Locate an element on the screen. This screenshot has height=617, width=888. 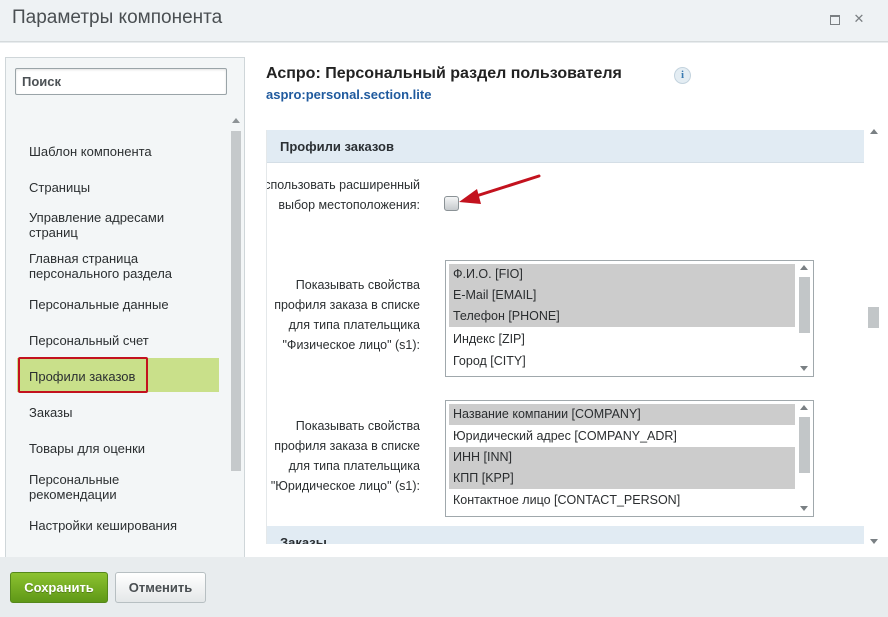
window-close-icon: ✕ is located at coordinates (859, 19).